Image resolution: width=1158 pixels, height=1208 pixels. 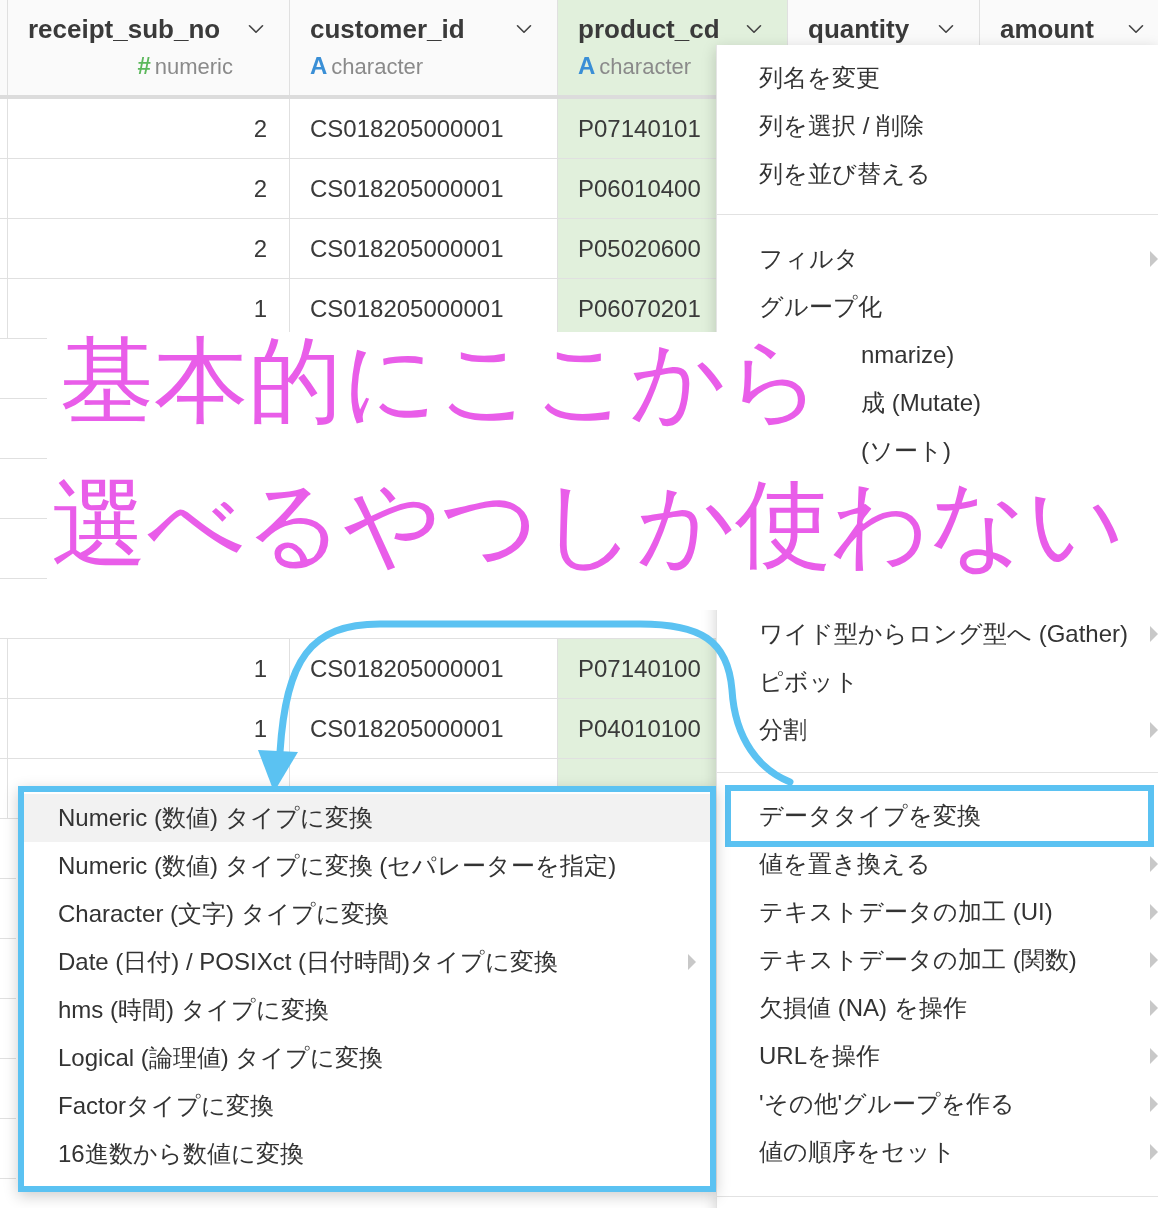 I want to click on column-name: quantity, so click(x=859, y=29).